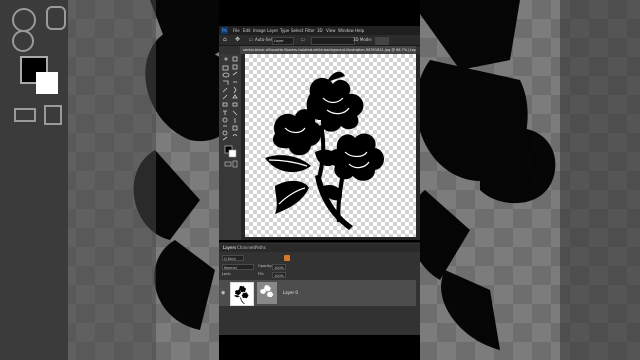 The width and height of the screenshot is (640, 360). I want to click on hand-icon, so click(235, 135).